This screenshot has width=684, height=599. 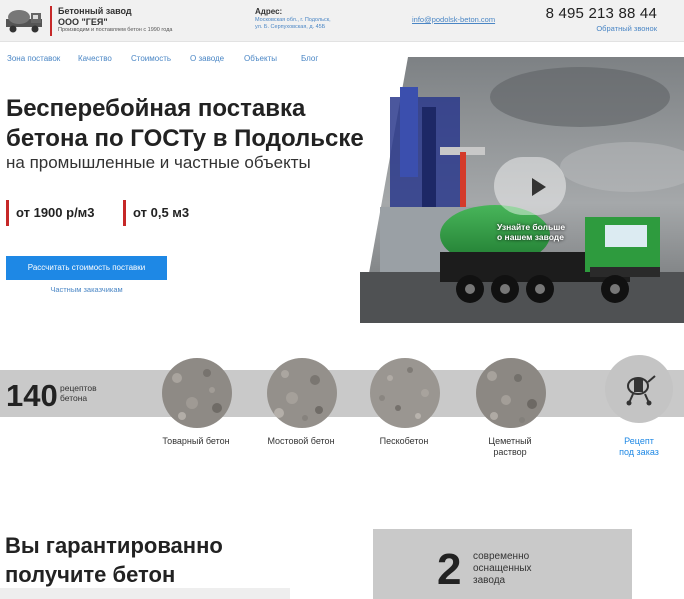 I want to click on sand-concrete-label: Пескобетон, so click(x=404, y=441).